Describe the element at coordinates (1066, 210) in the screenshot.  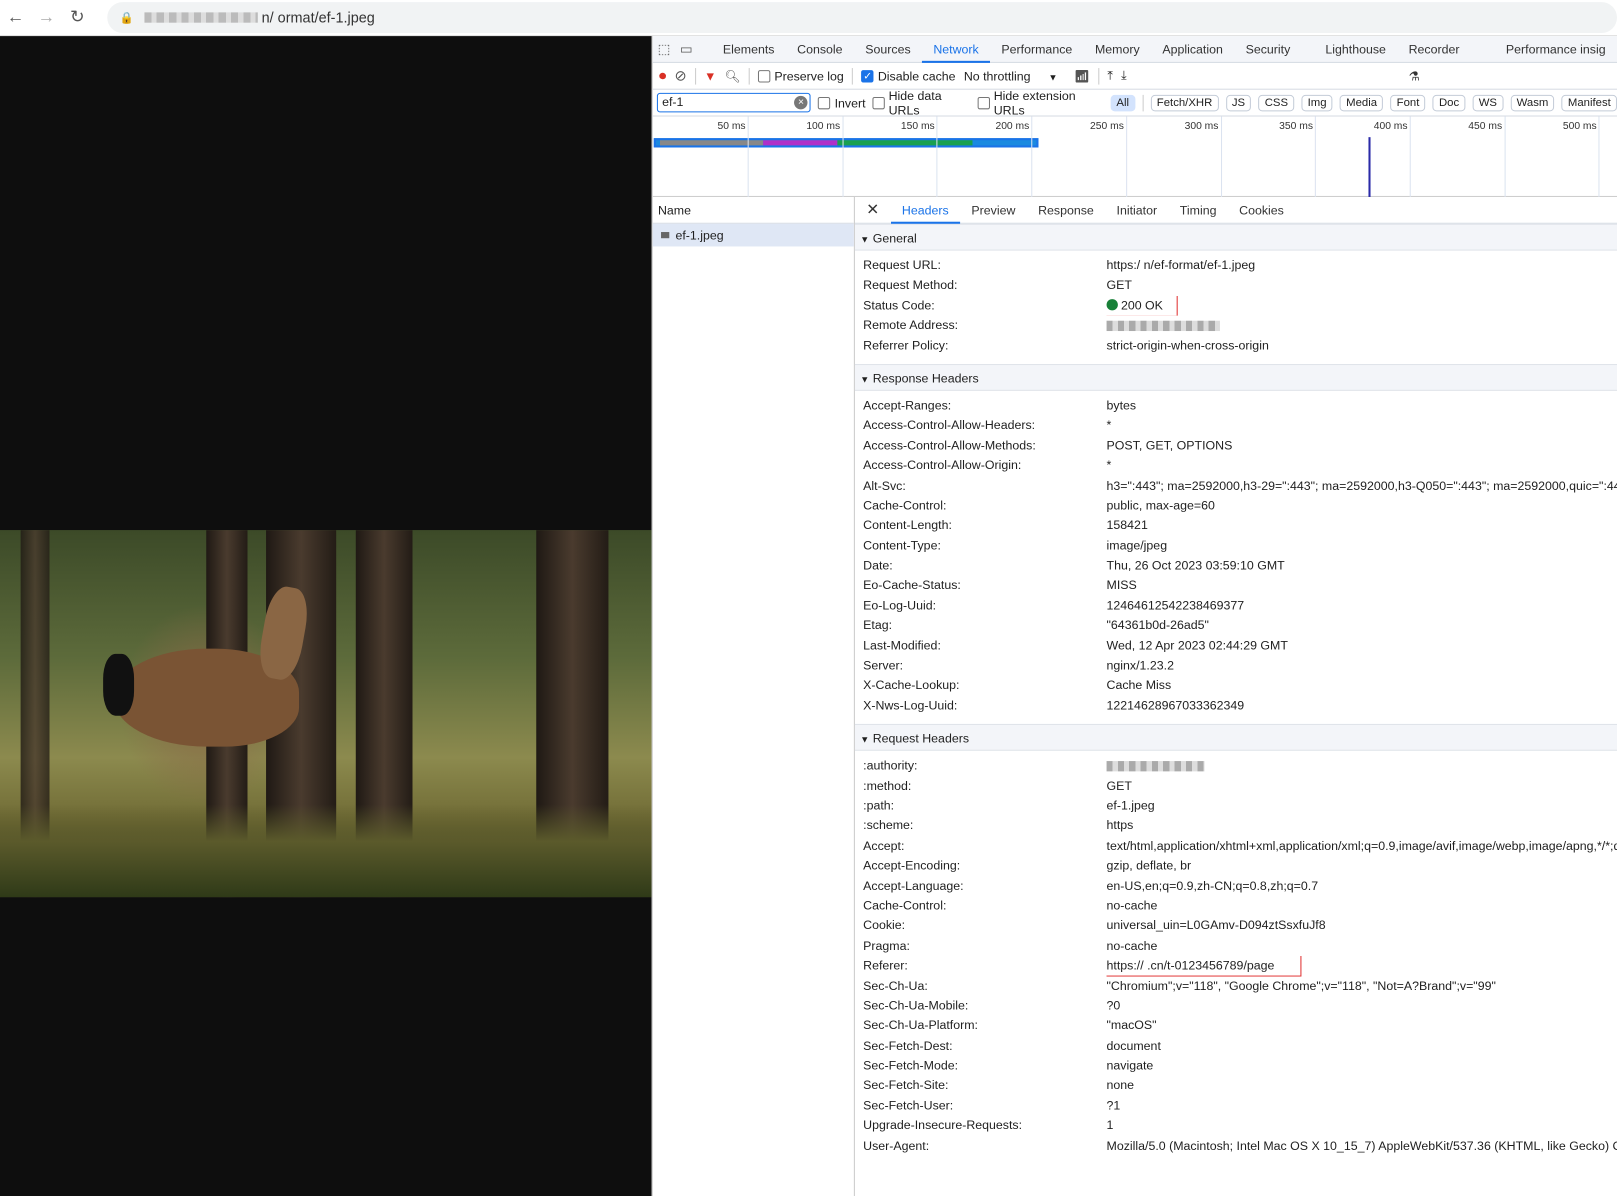
I see `tab-response: Response` at that location.